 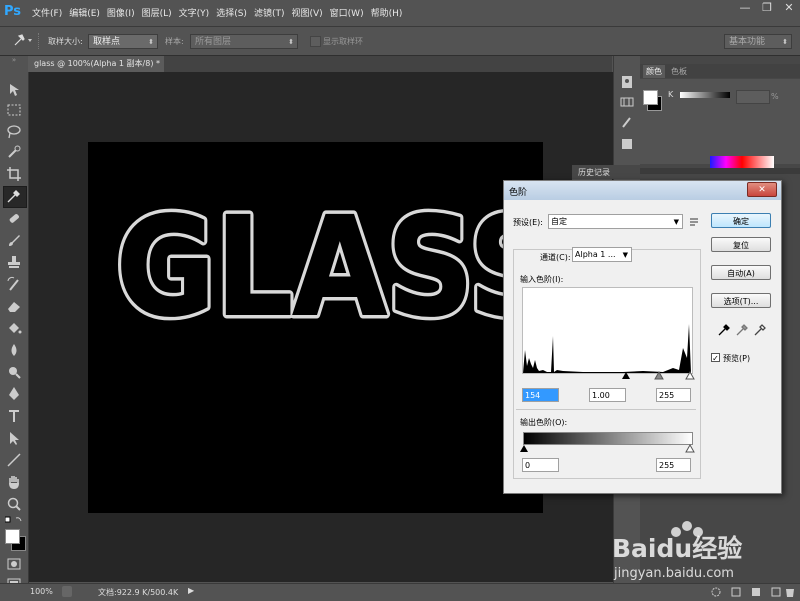 I want to click on baidu-jingyan-watermark: Baidu经验 jingyan.baidu.com, so click(x=677, y=551).